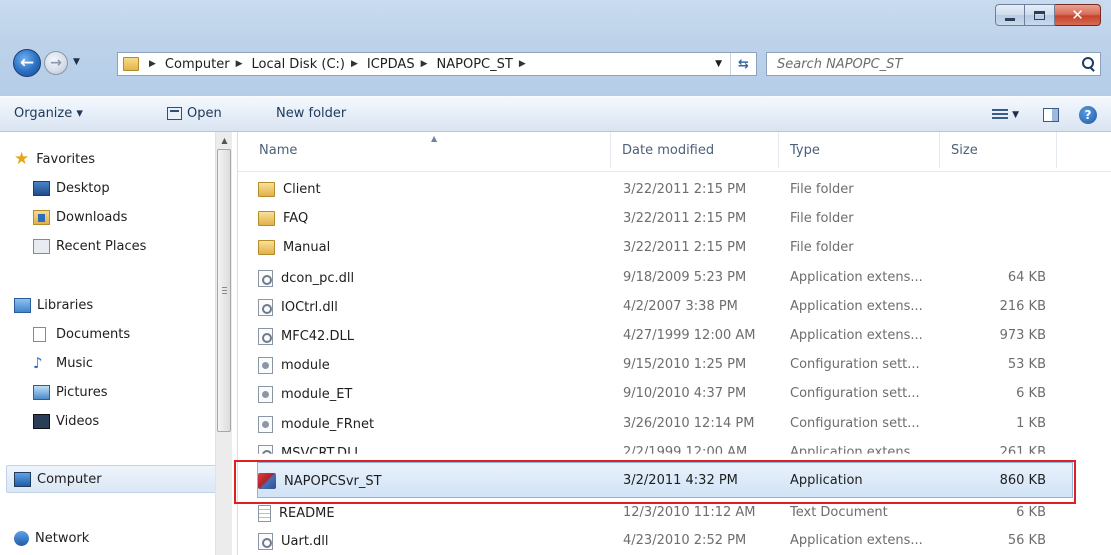  I want to click on computer-icon, so click(22, 479).